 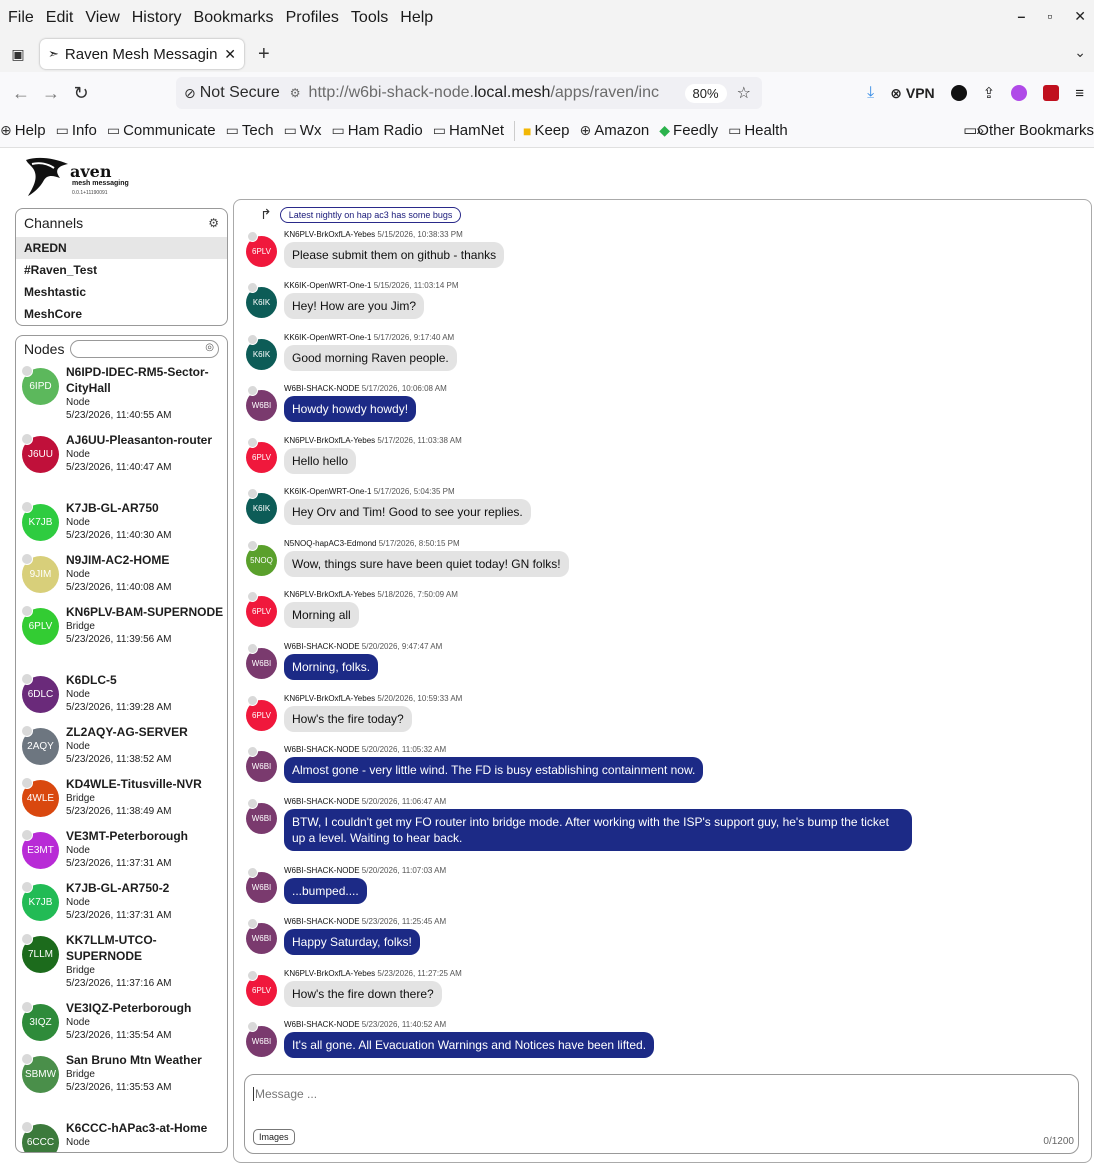 What do you see at coordinates (546, 130) in the screenshot?
I see `bookmark-keep: ■ Keep` at bounding box center [546, 130].